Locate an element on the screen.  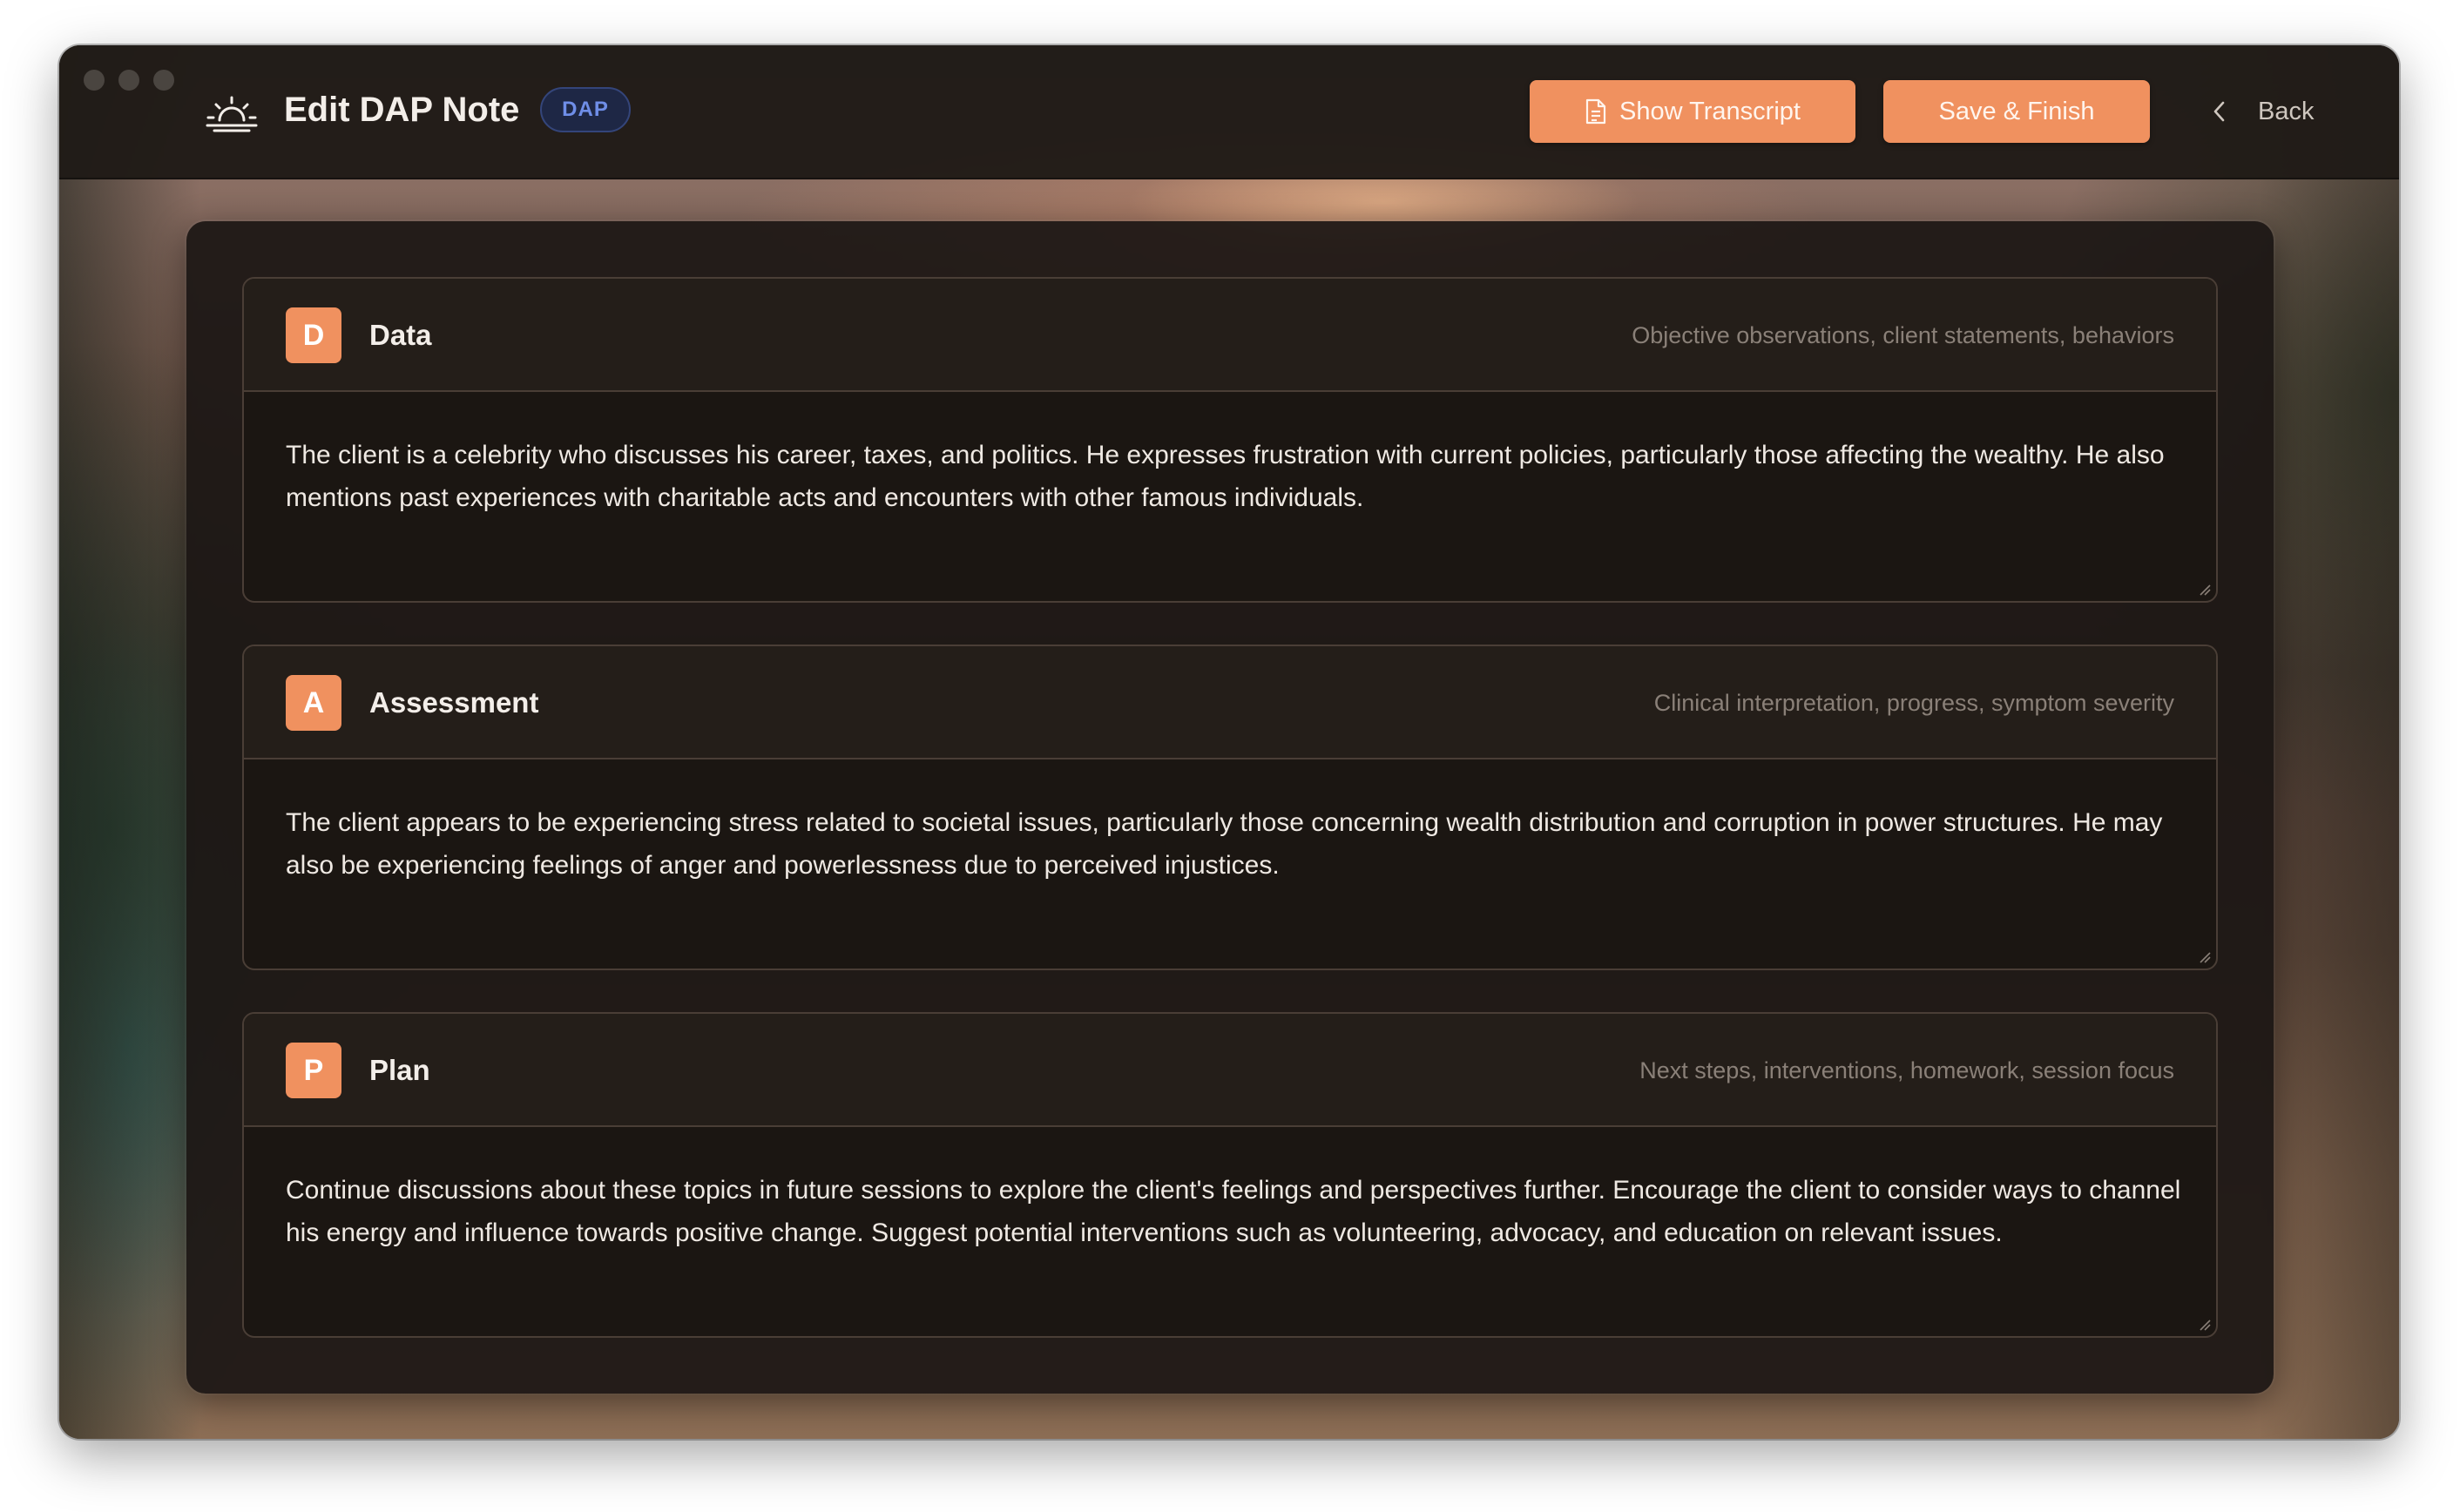
data-letter-badge: D is located at coordinates (313, 335).